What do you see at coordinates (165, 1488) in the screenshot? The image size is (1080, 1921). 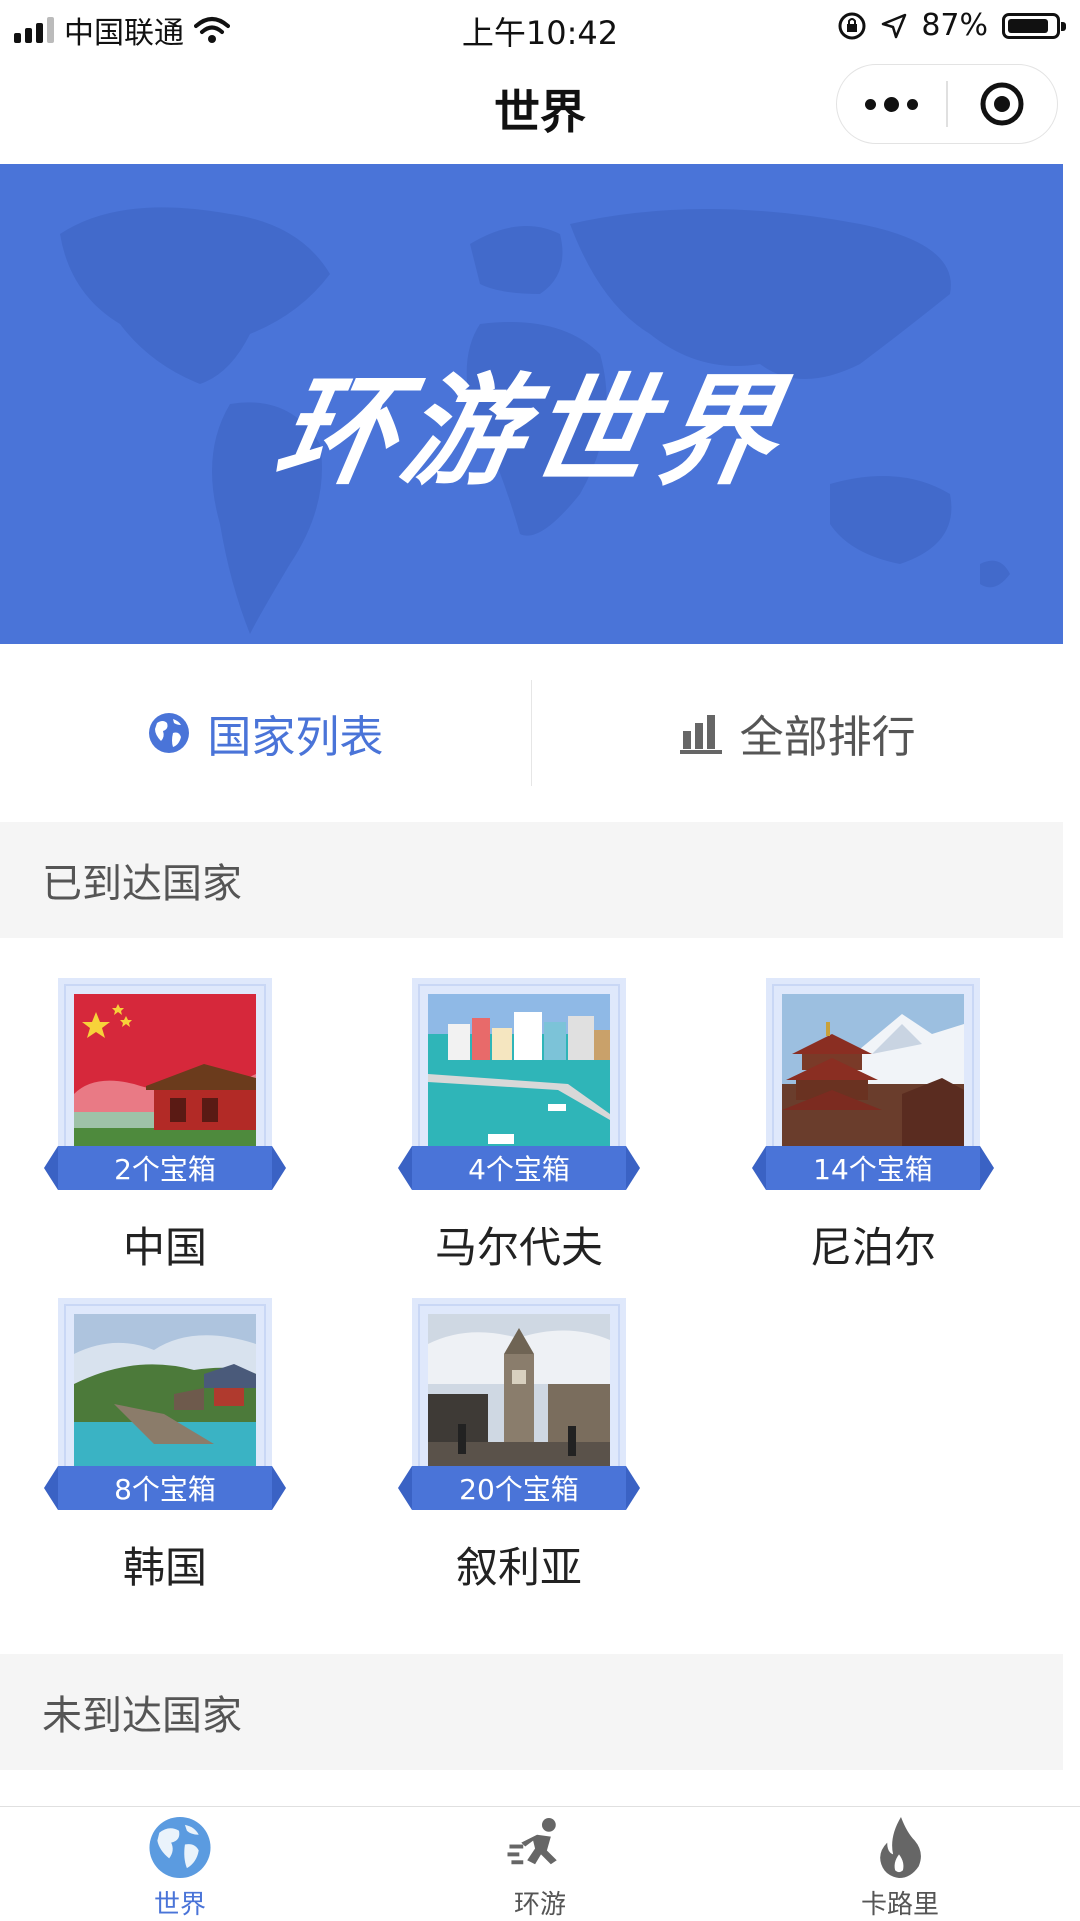 I see `treasure-badge: 8个宝箱` at bounding box center [165, 1488].